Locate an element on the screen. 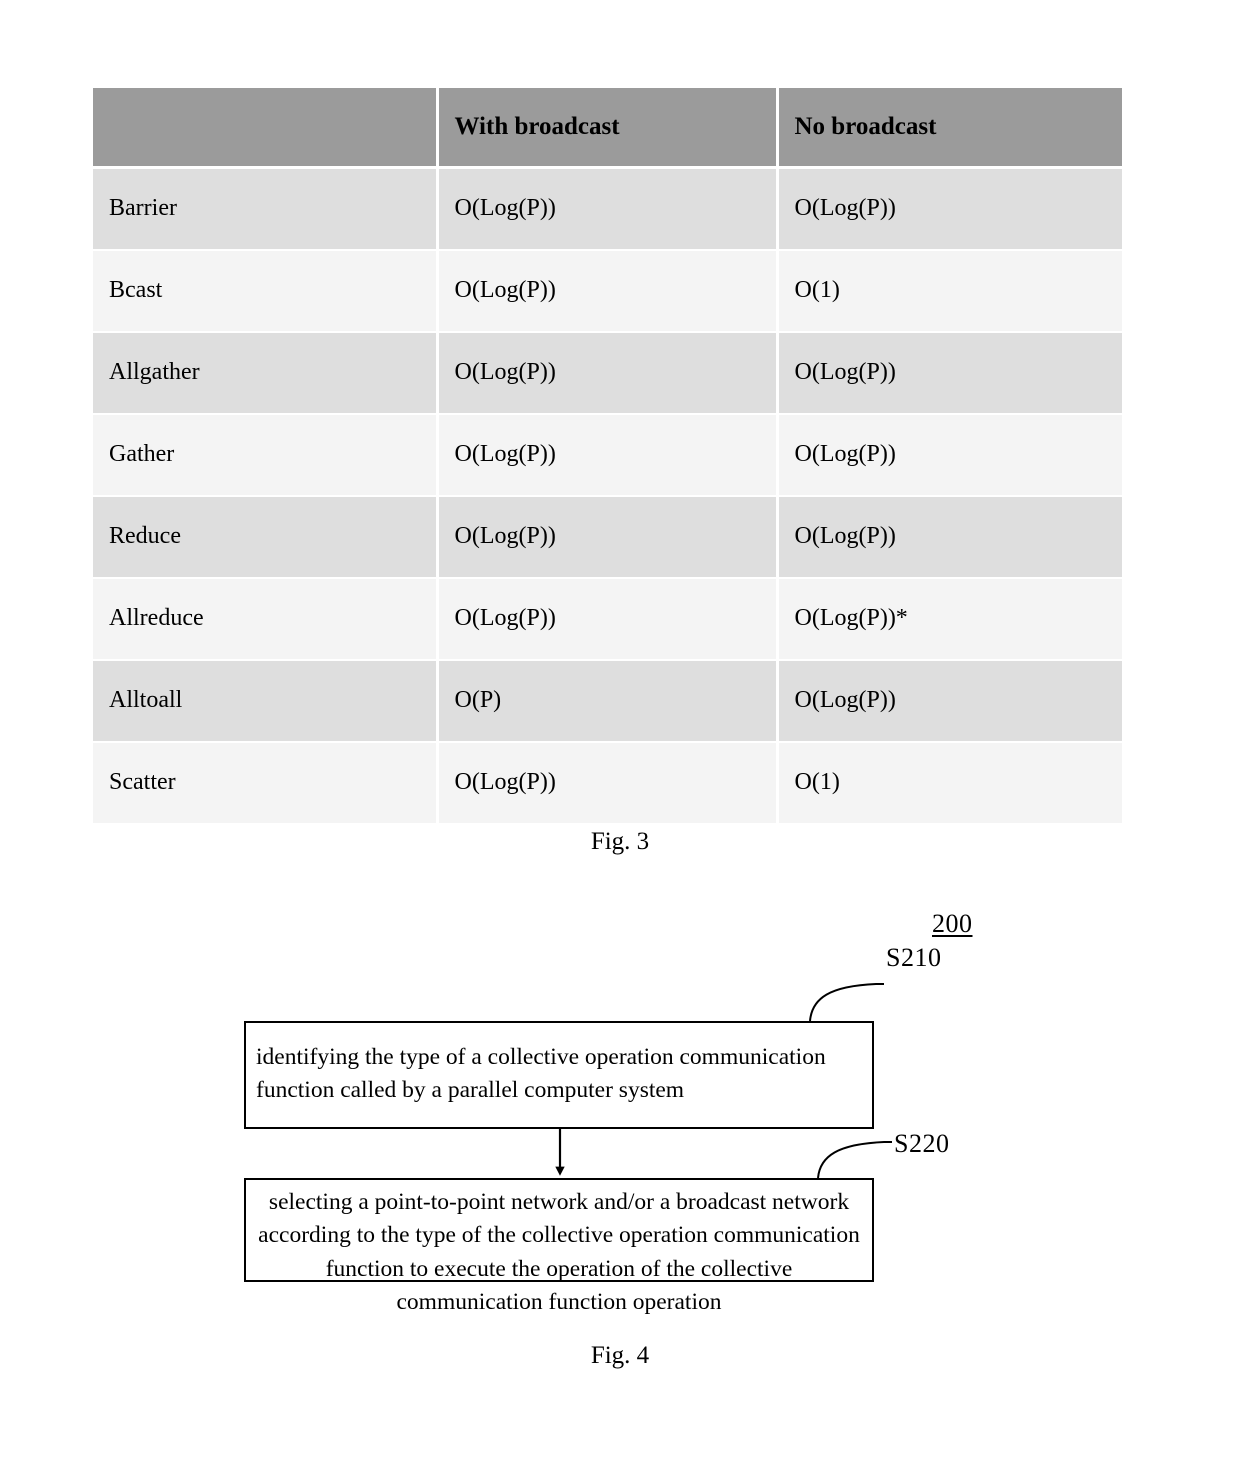 The height and width of the screenshot is (1470, 1240). table-header: With broadcast No broadcast is located at coordinates (607, 128).